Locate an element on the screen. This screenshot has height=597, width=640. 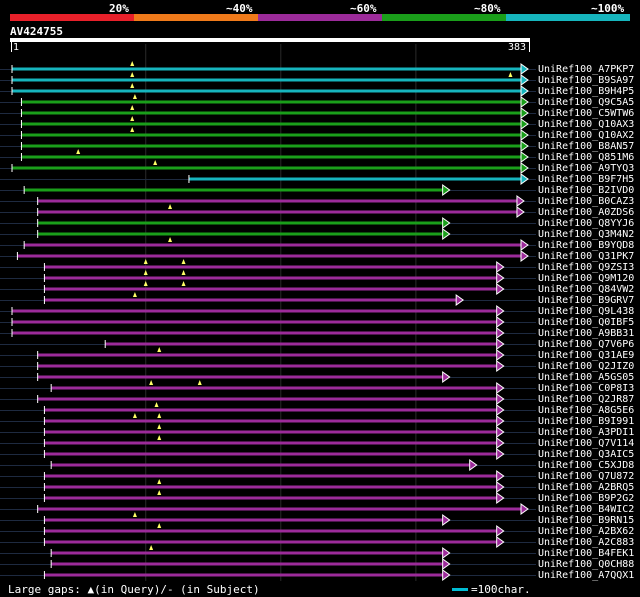
hit-label: UniRef100_Q0IBF5 is located at coordinates (586, 322).